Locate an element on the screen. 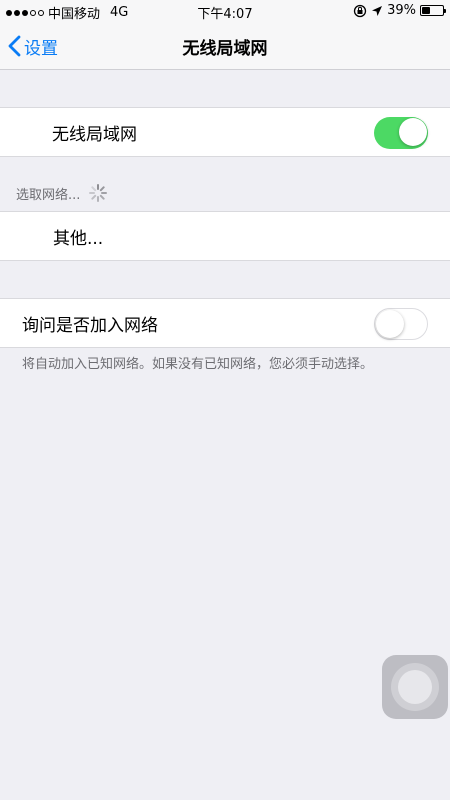 This screenshot has width=450, height=800. location-icon is located at coordinates (377, 10).